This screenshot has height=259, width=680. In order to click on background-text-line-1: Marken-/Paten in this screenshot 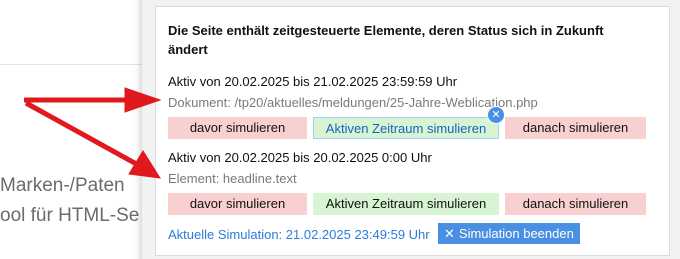, I will do `click(62, 185)`.